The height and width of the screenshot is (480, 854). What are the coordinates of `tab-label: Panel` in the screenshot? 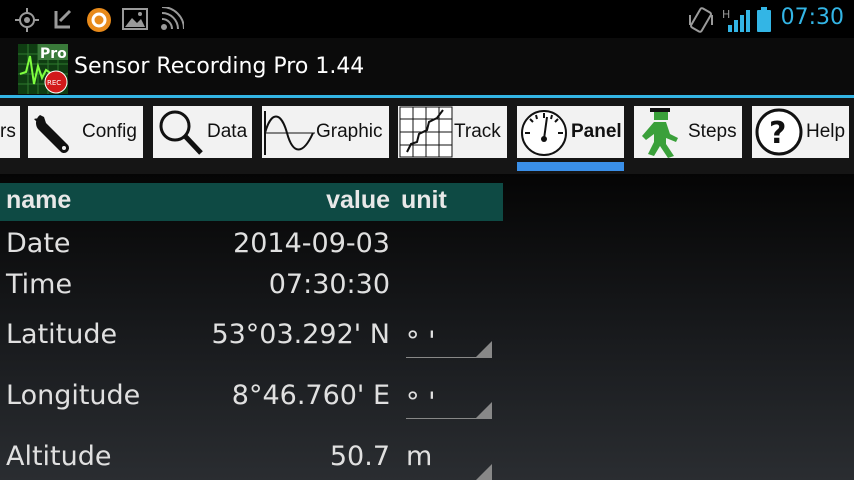 It's located at (596, 131).